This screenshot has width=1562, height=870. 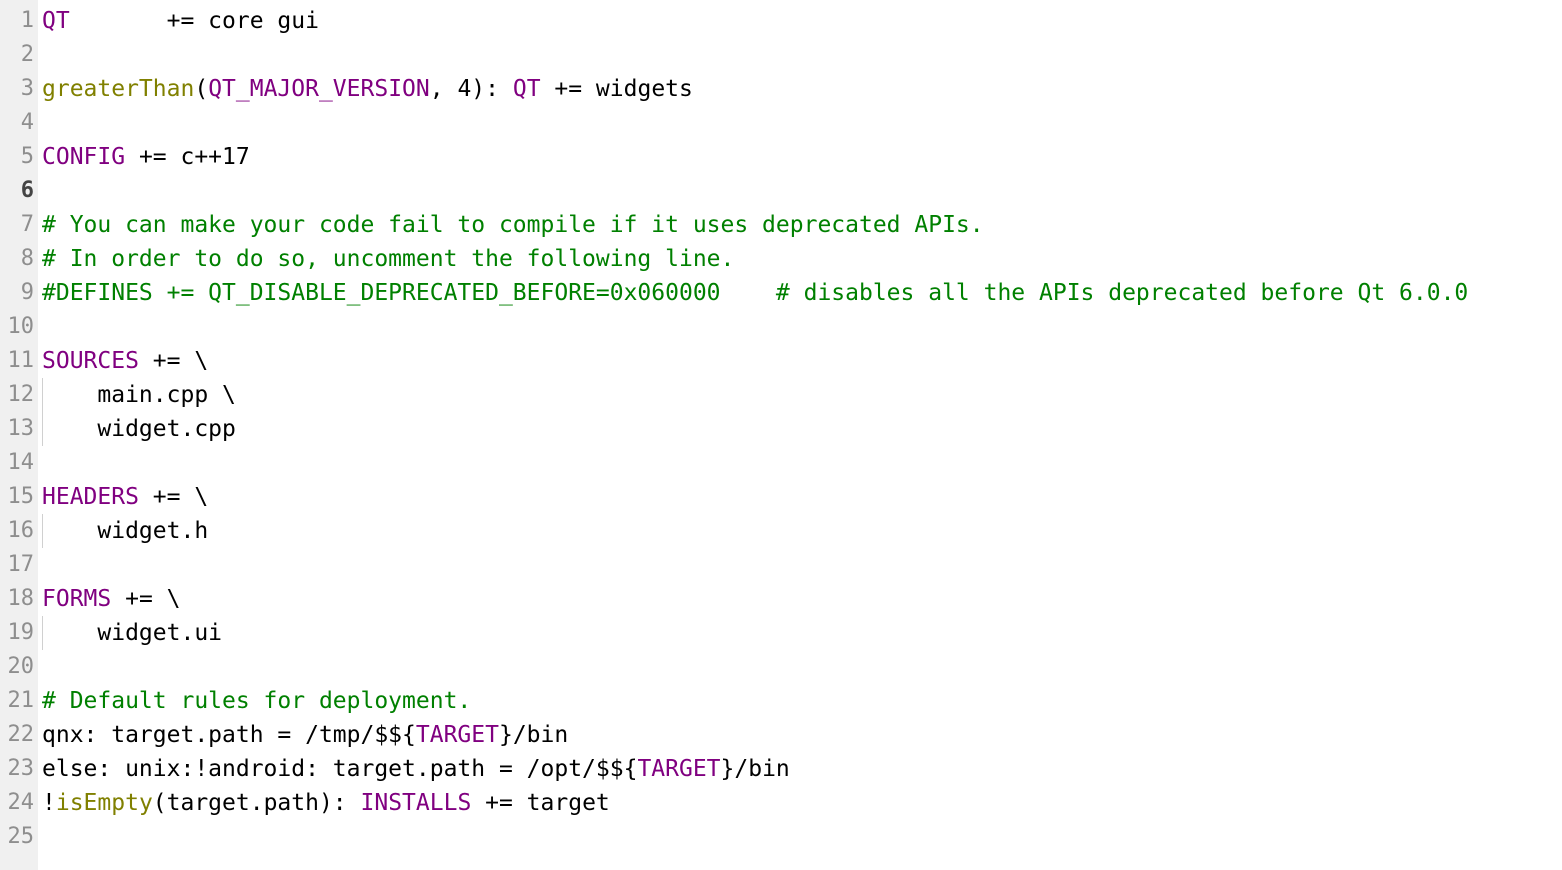 I want to click on code-line: SOURCES += \, so click(x=802, y=361).